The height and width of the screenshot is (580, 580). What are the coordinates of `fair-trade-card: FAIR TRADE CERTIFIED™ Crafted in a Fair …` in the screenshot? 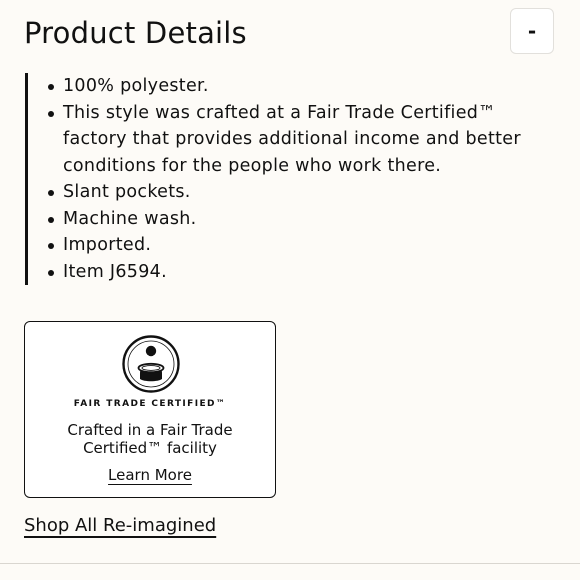 It's located at (150, 409).